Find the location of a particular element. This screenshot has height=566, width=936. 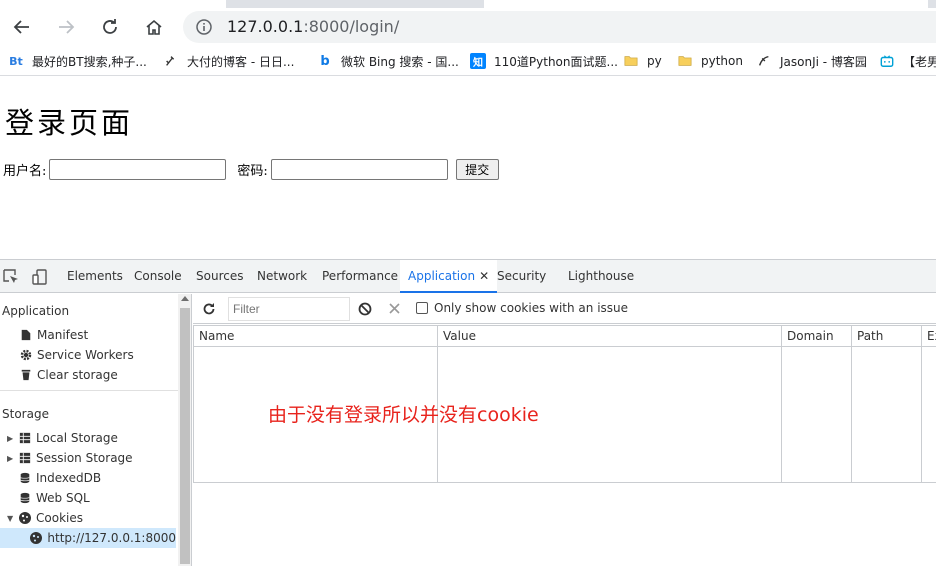

table-header: Name Value Domain Path Ex is located at coordinates (565, 336).